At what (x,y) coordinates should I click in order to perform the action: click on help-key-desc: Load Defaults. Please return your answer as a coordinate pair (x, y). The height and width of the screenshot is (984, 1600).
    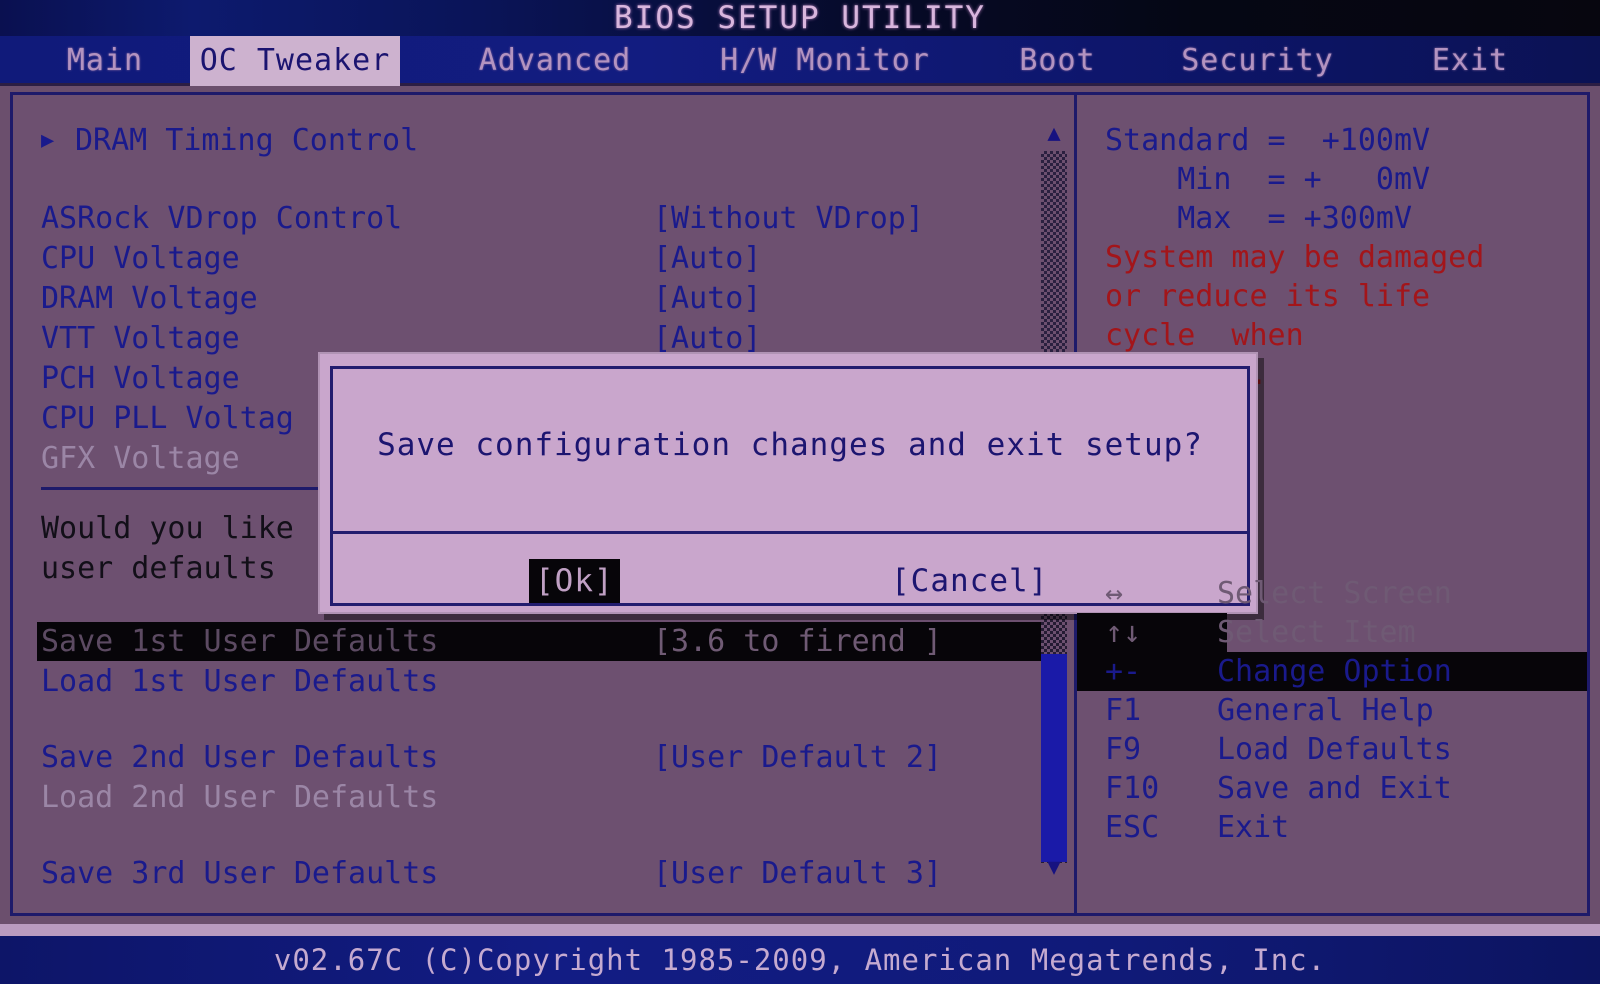
    Looking at the image, I should click on (1334, 749).